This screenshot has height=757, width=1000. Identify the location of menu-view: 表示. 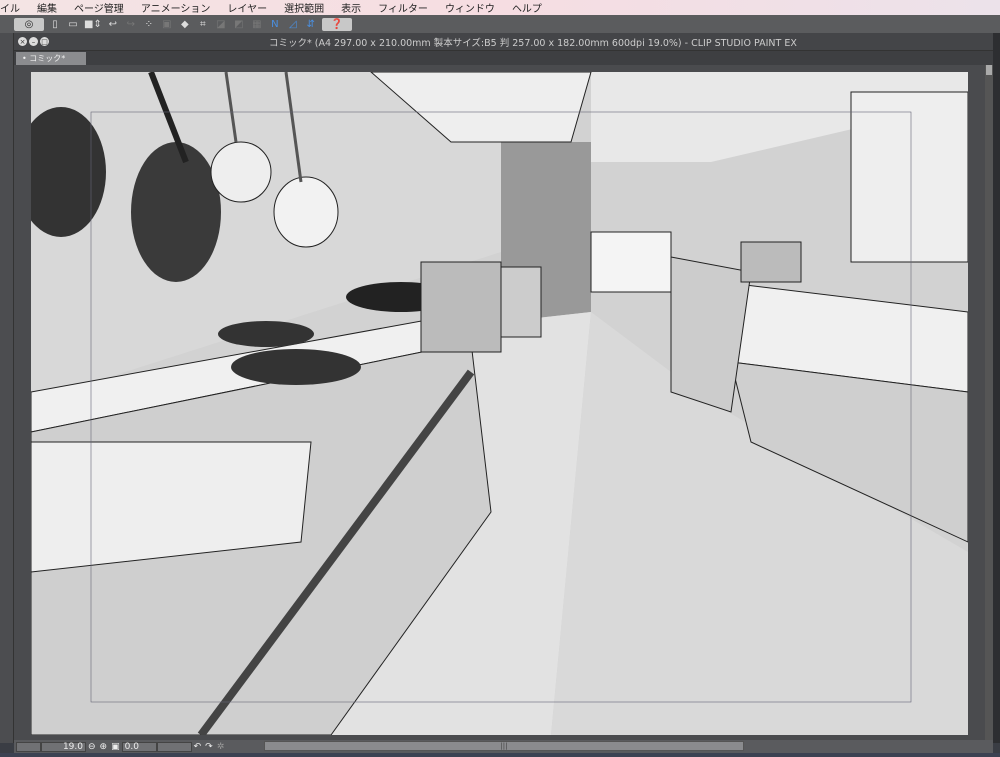
(351, 7).